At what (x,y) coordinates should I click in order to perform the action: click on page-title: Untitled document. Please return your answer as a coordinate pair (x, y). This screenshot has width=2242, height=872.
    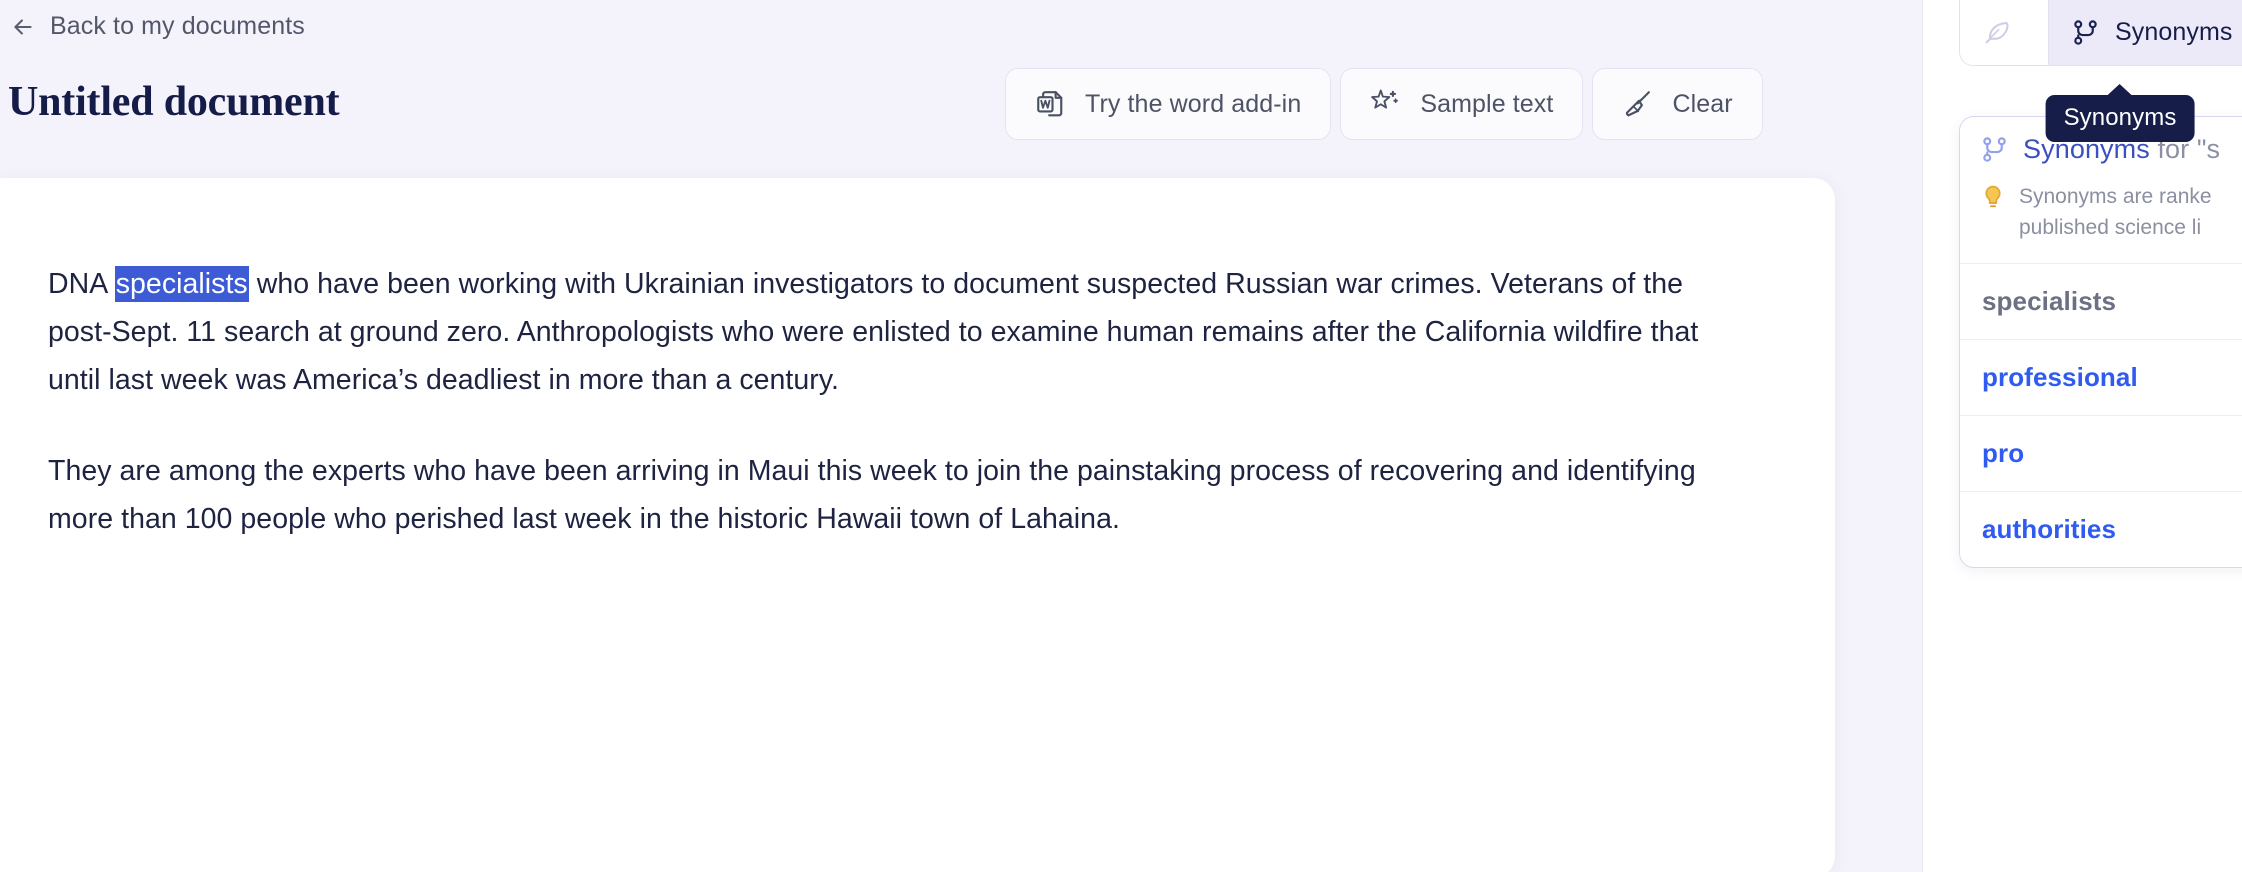
    Looking at the image, I should click on (174, 102).